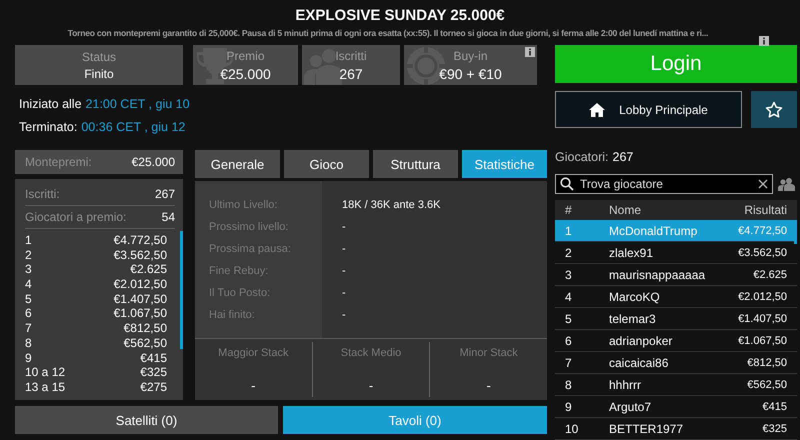 This screenshot has width=800, height=440. What do you see at coordinates (676, 297) in the screenshot?
I see `player-row: 4 MarcoKQ €2.012,50` at bounding box center [676, 297].